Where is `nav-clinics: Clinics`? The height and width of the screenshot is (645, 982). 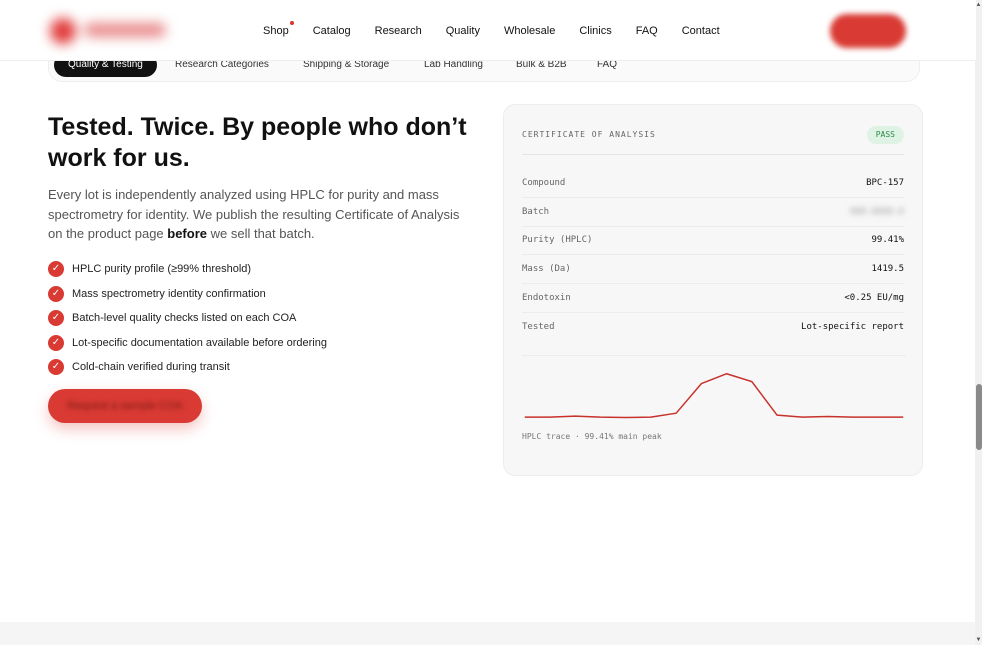 nav-clinics: Clinics is located at coordinates (595, 31).